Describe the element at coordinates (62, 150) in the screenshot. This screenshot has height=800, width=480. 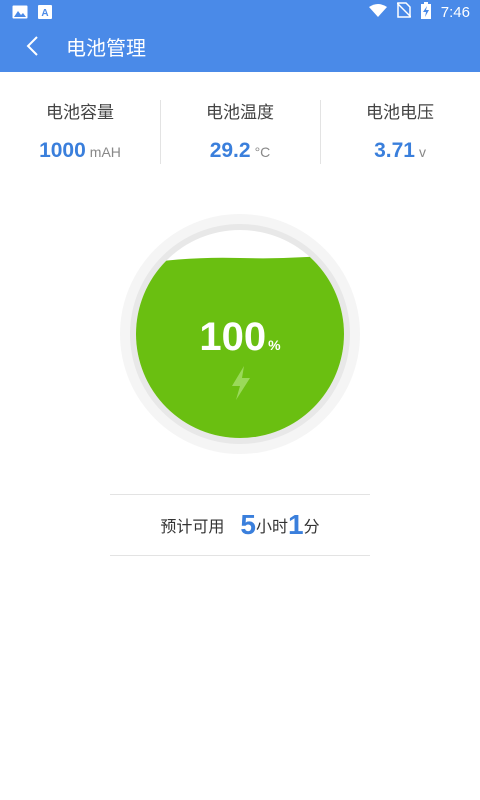
I see `stat-capacity-value: 1000` at that location.